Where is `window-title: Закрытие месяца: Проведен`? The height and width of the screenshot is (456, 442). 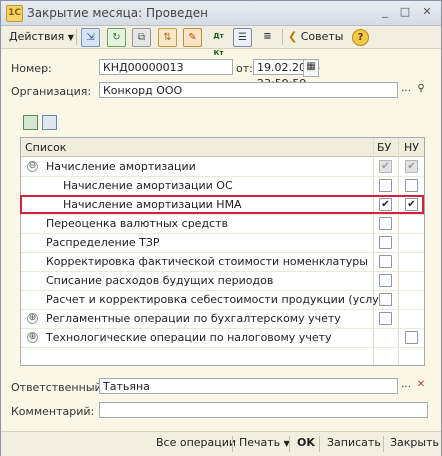
window-title: Закрытие месяца: Проведен is located at coordinates (117, 13).